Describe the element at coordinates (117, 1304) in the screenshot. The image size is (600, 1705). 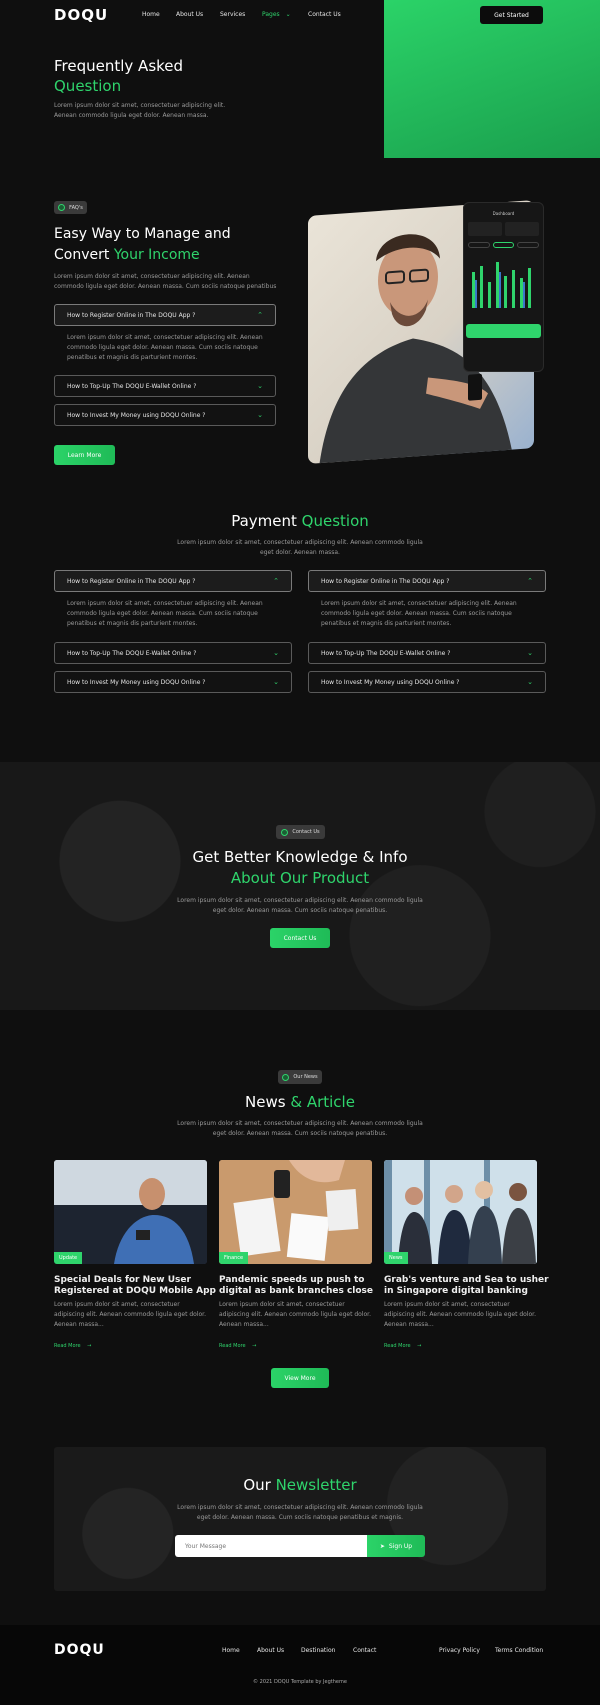
I see `news-card-1-body-line1: Lorem ipsum dolor sit amet, consectetuer` at that location.